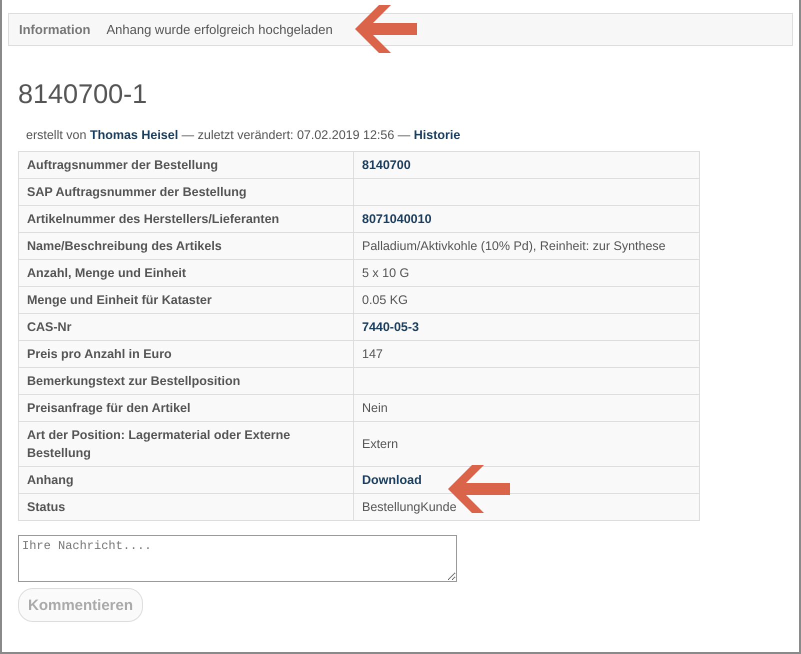 This screenshot has height=654, width=801. What do you see at coordinates (186, 300) in the screenshot?
I see `label-cell: Menge und Einheit für Kataster` at bounding box center [186, 300].